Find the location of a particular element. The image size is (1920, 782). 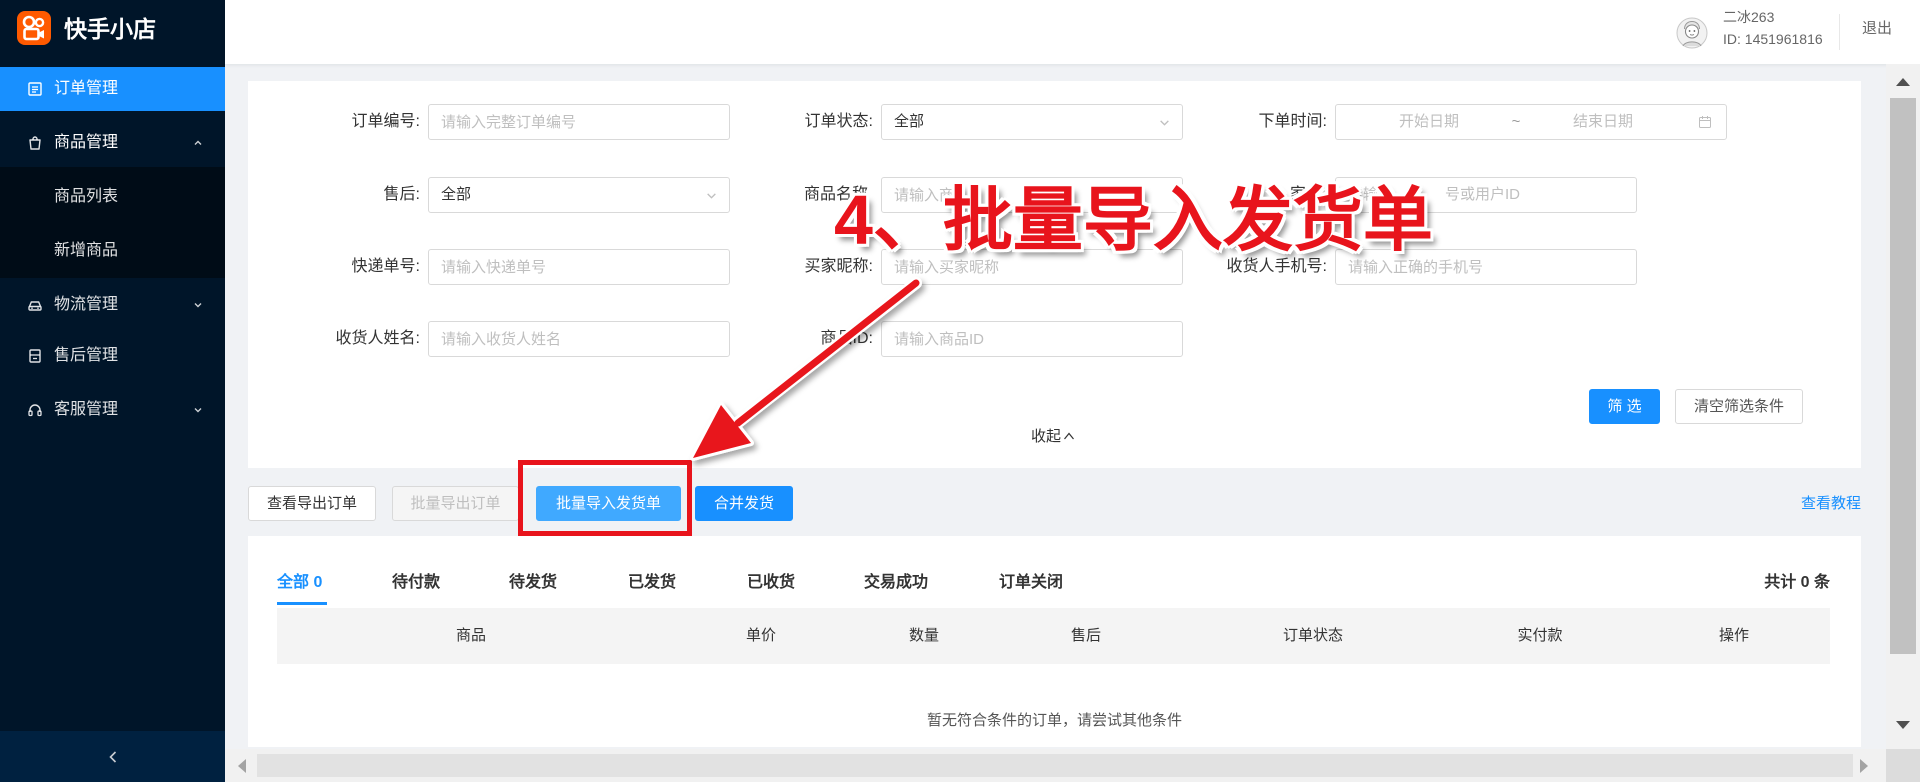

sidebar-collapse-button is located at coordinates (112, 756).